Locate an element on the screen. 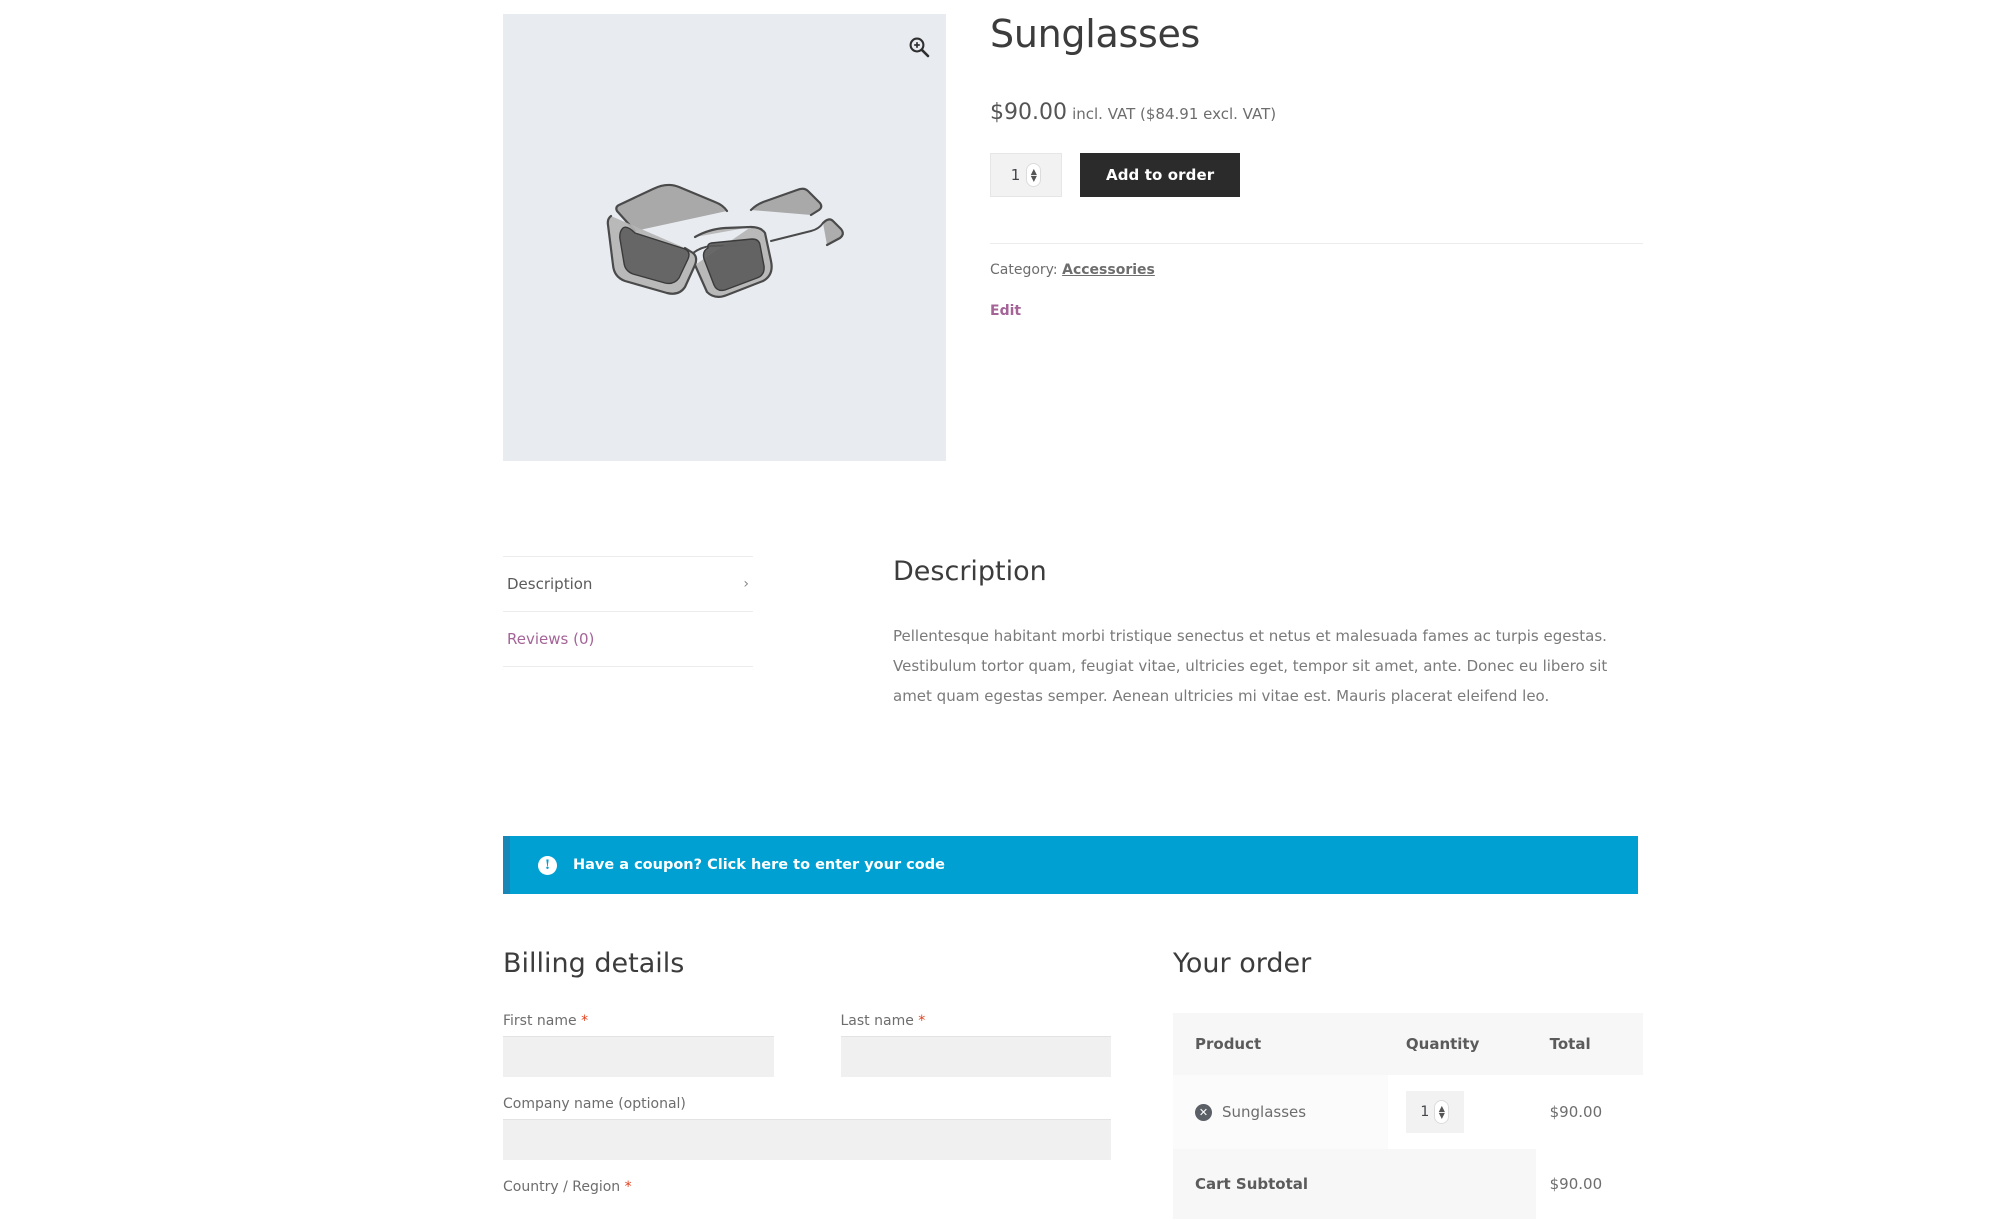 This screenshot has width=1999, height=1220. first-name-label: First name * is located at coordinates (638, 1021).